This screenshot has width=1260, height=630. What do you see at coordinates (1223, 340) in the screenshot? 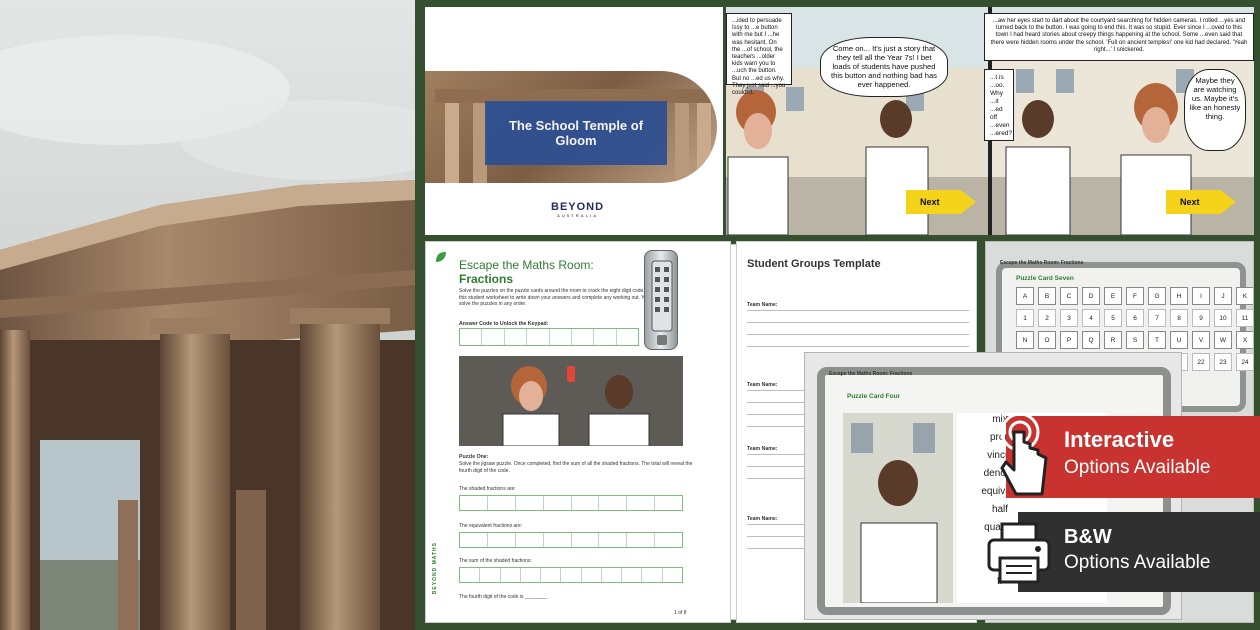
I see `cipher-cell: W` at bounding box center [1223, 340].